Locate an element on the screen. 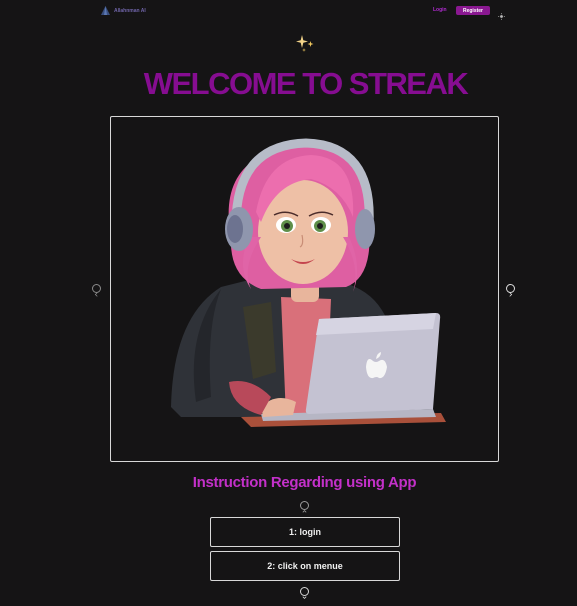  brand-logo: Allahnman AI is located at coordinates (123, 10).